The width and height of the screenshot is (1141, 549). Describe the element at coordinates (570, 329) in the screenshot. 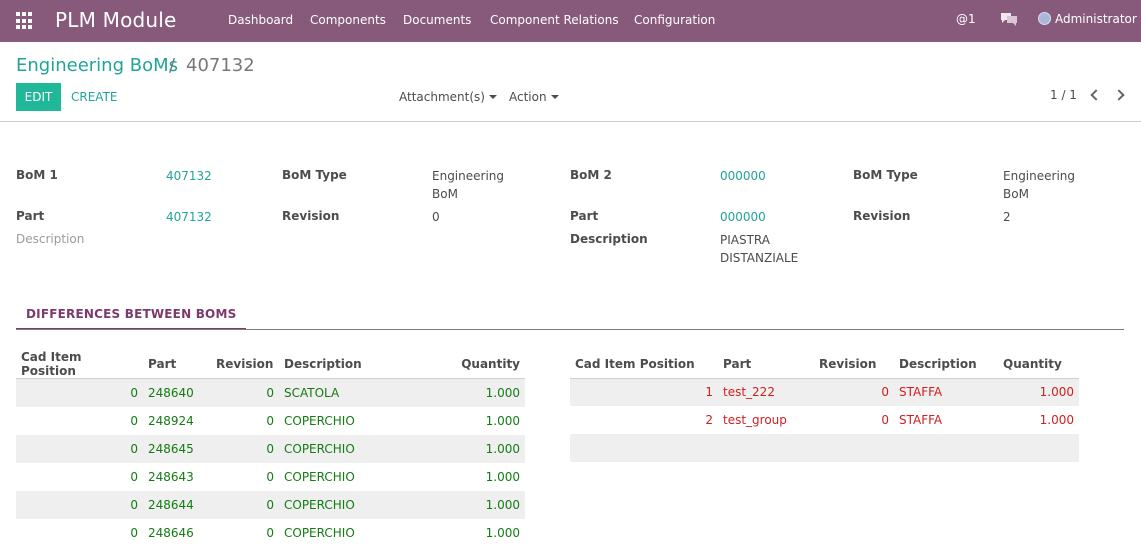

I see `tab-divider` at that location.